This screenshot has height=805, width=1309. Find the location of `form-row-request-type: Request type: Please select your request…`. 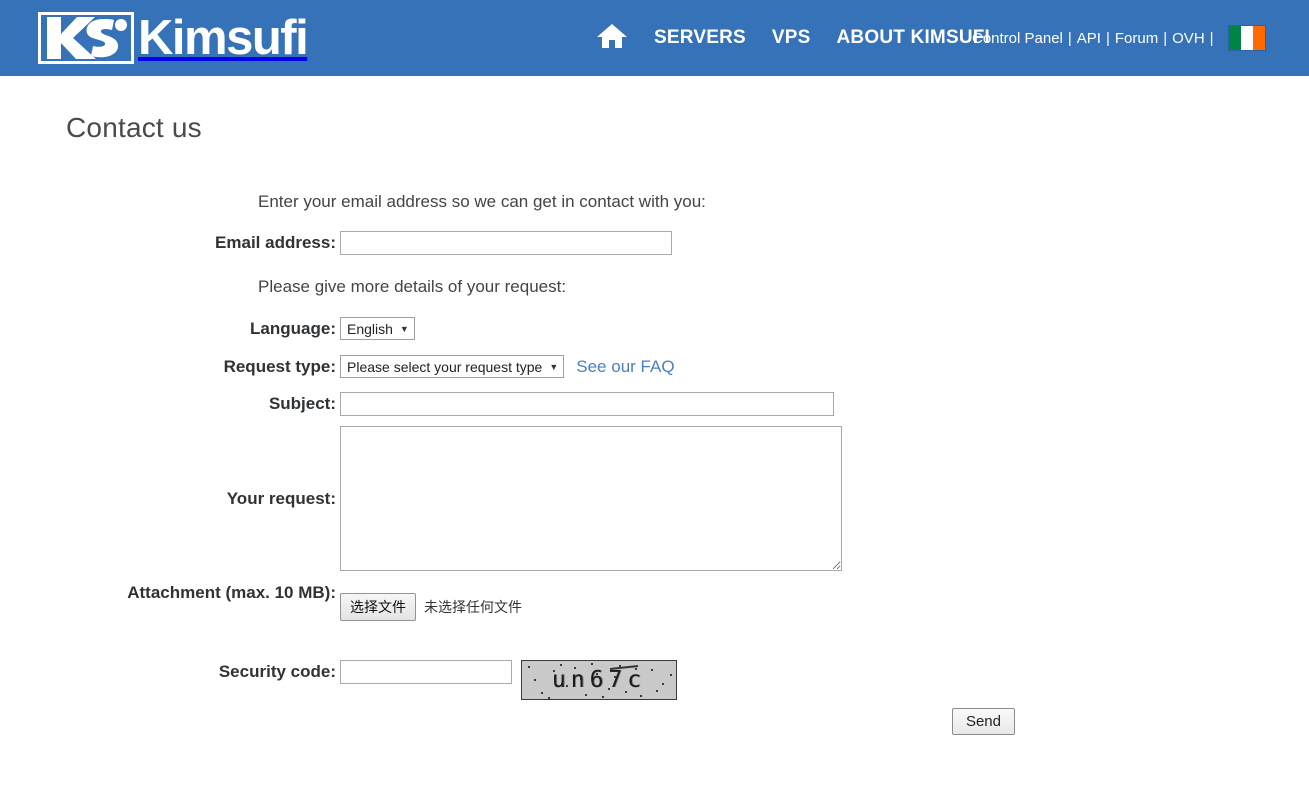

form-row-request-type: Request type: Please select your request… is located at coordinates (337, 366).